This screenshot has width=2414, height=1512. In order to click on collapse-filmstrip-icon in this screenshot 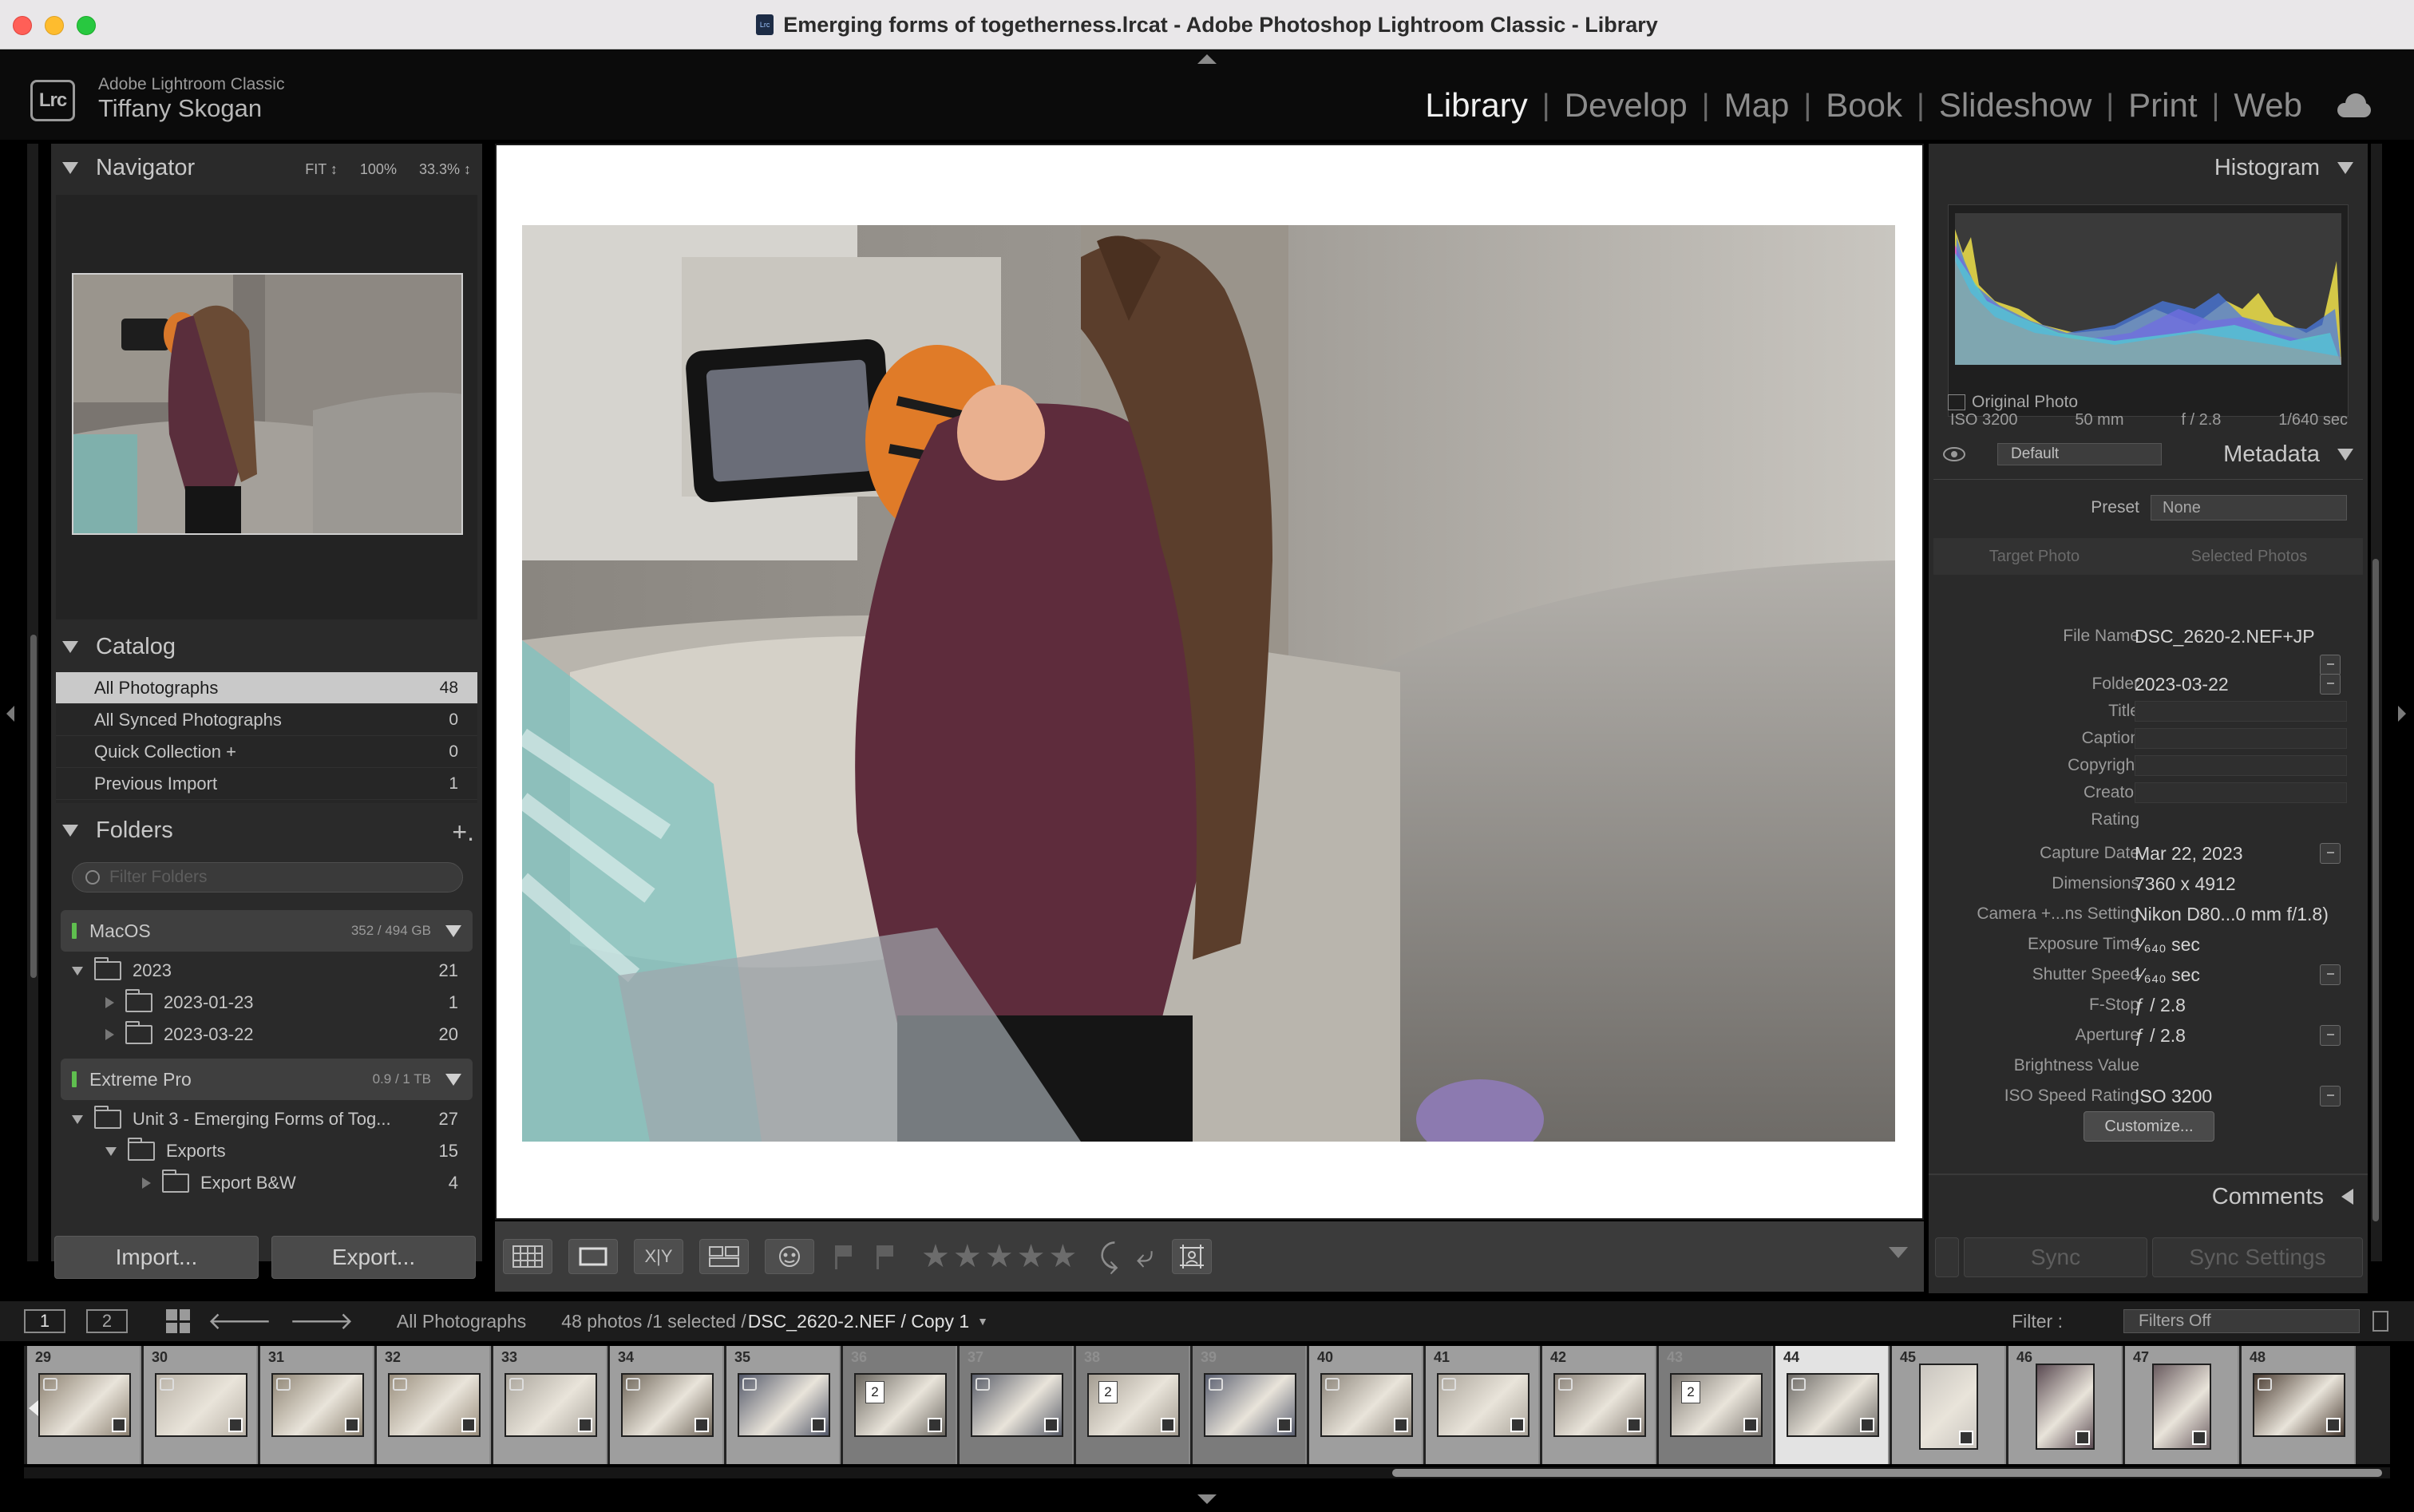, I will do `click(1207, 1499)`.